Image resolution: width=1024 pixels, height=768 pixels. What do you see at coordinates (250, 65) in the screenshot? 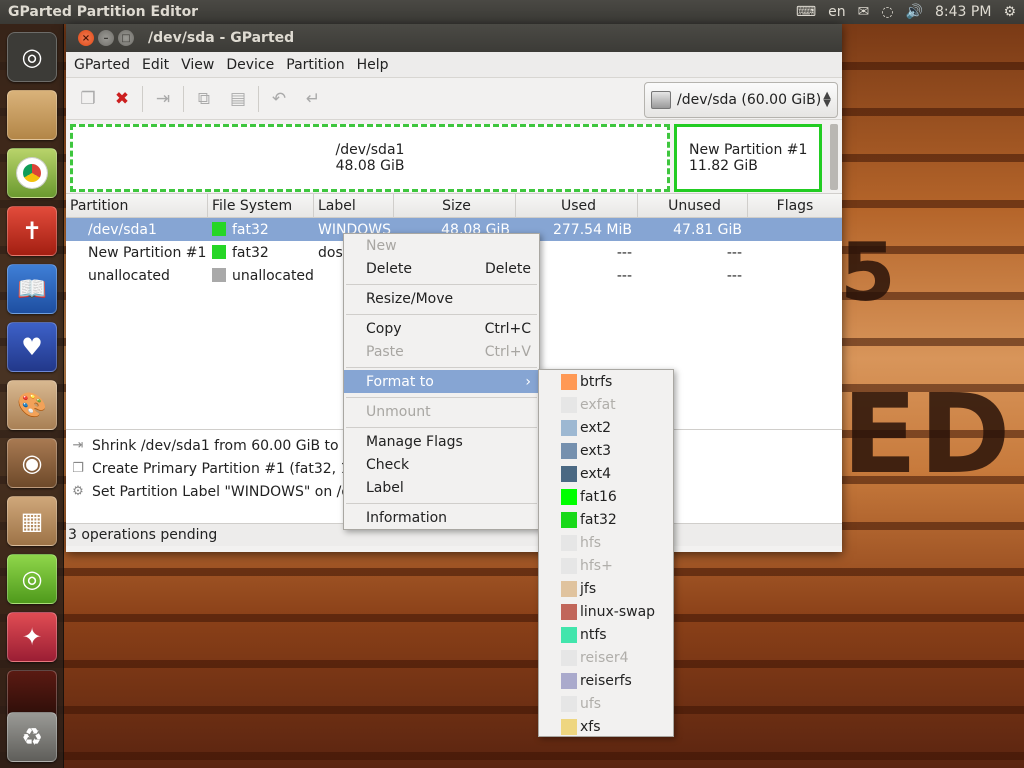
I see `menu-device: Device` at bounding box center [250, 65].